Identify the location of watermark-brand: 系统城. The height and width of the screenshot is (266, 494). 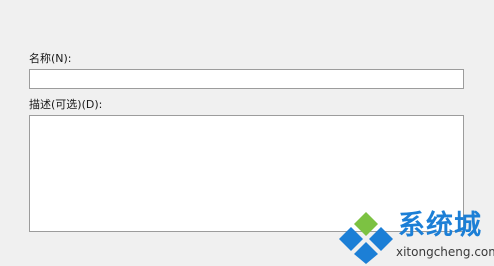
(440, 225).